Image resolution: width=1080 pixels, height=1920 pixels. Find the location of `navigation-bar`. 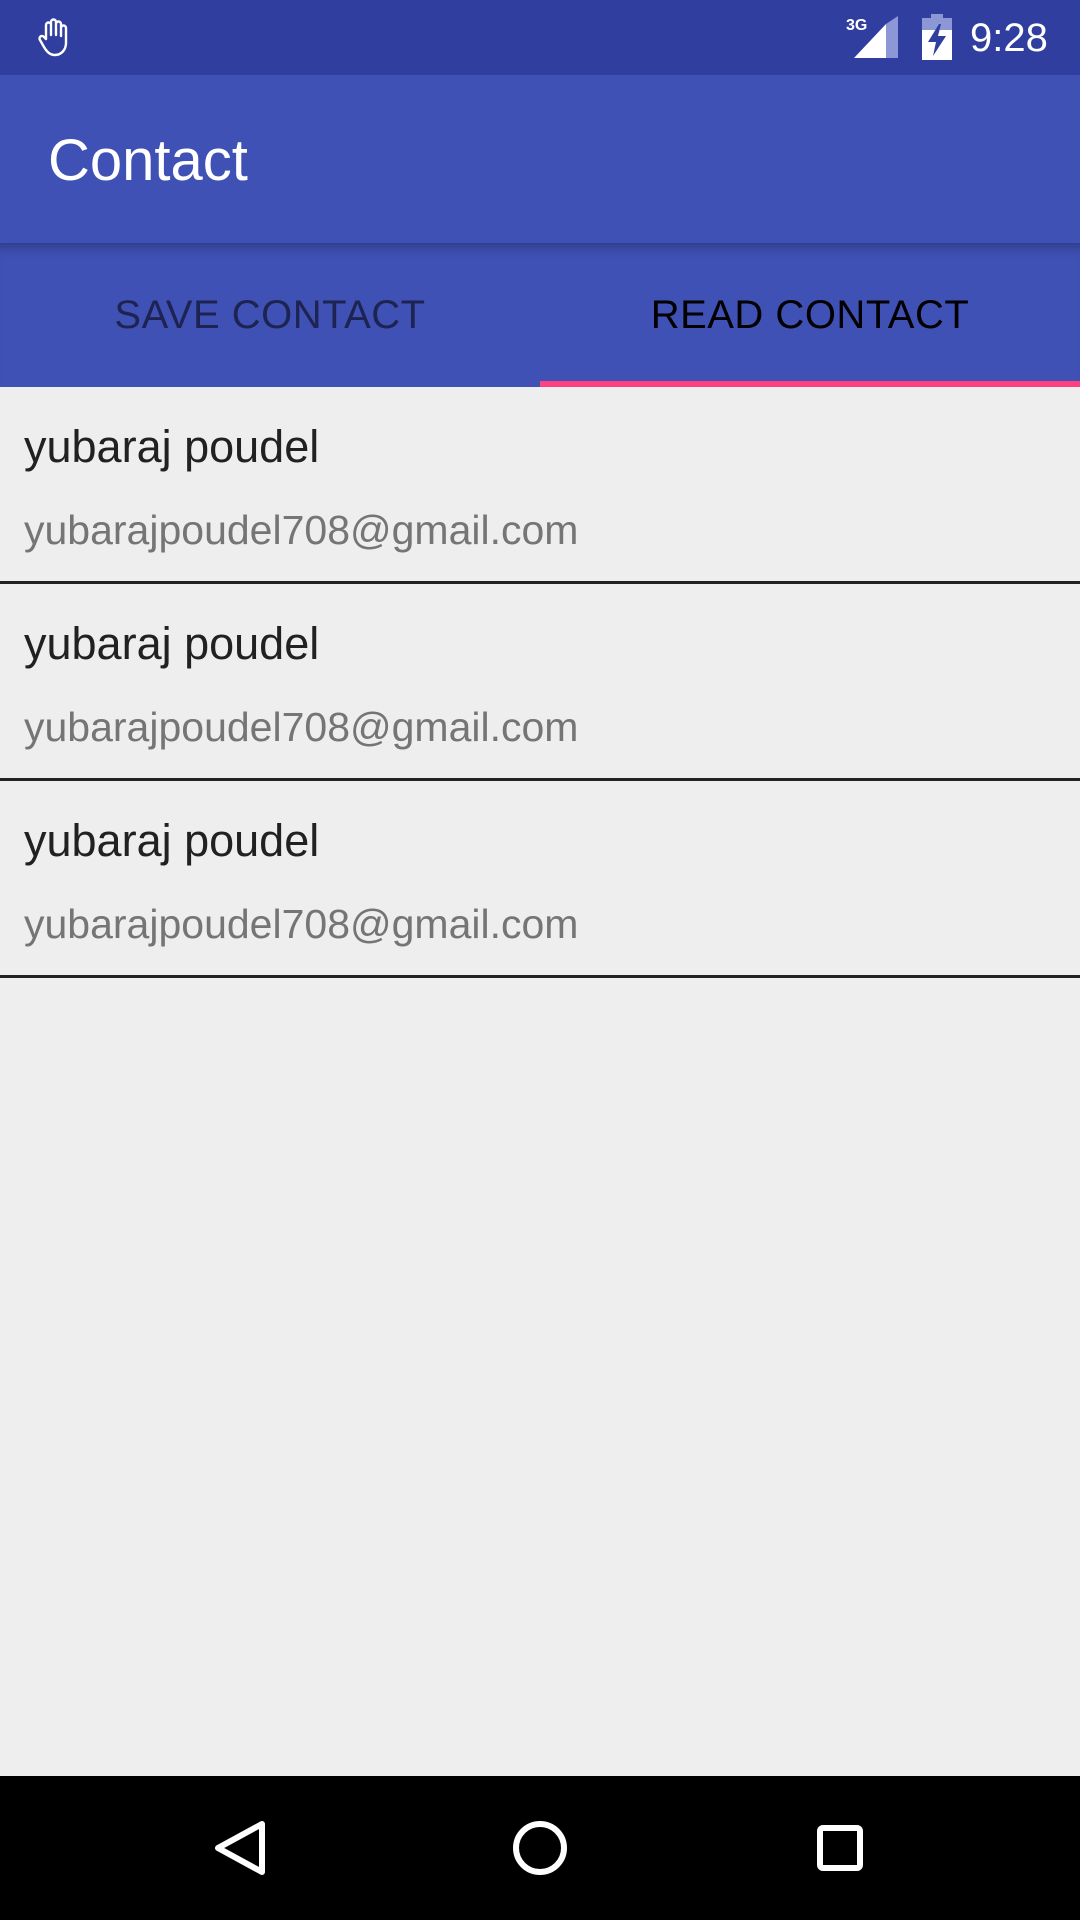

navigation-bar is located at coordinates (540, 1848).